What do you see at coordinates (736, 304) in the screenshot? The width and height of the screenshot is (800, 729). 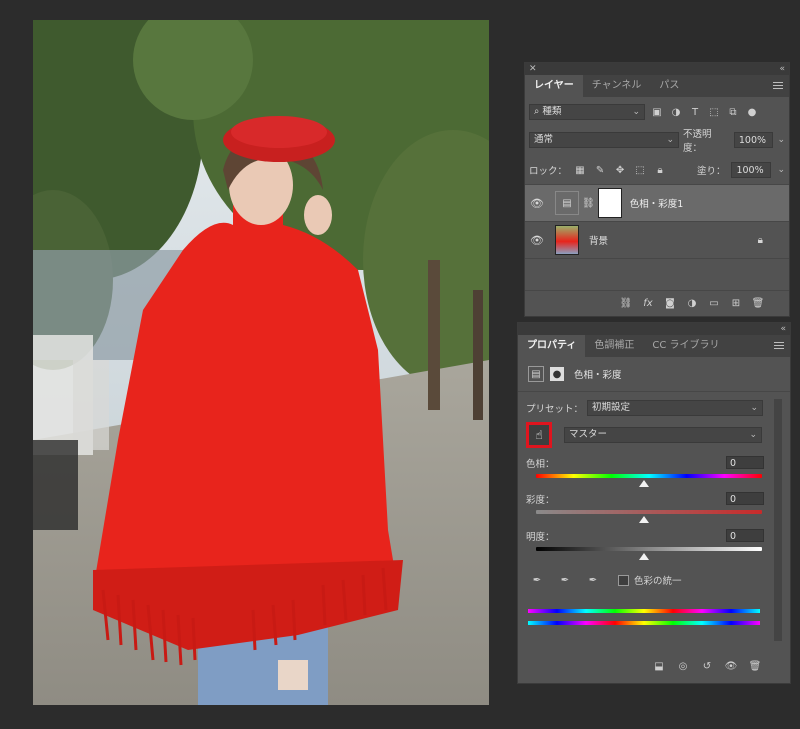 I see `new-layer-icon: ⊞` at bounding box center [736, 304].